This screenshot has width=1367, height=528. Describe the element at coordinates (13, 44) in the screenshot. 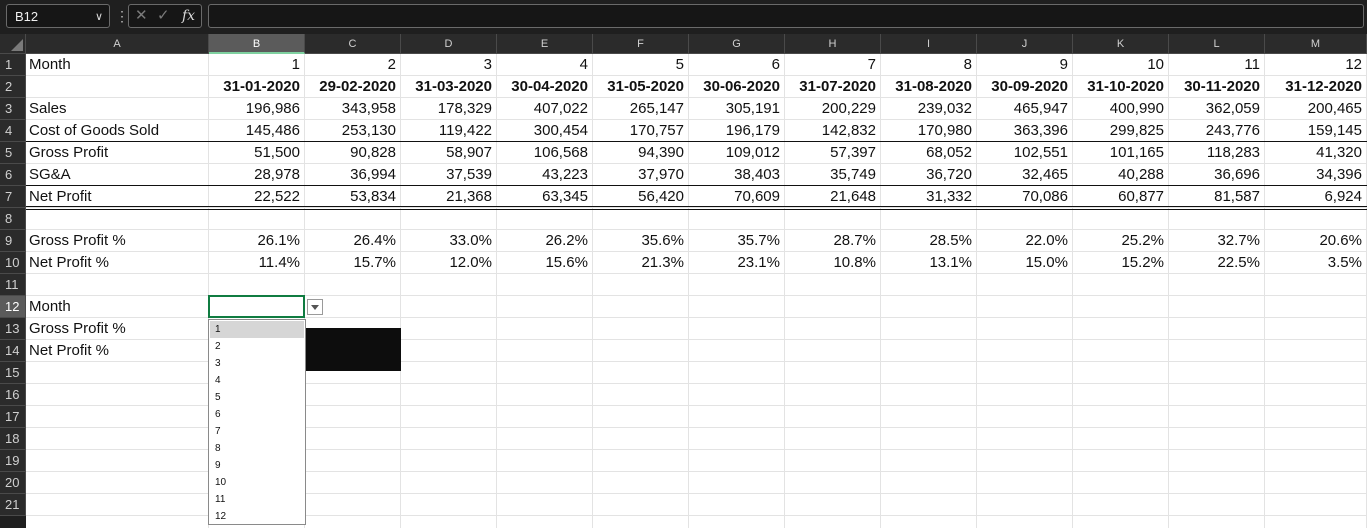

I see `select-all-corner` at that location.